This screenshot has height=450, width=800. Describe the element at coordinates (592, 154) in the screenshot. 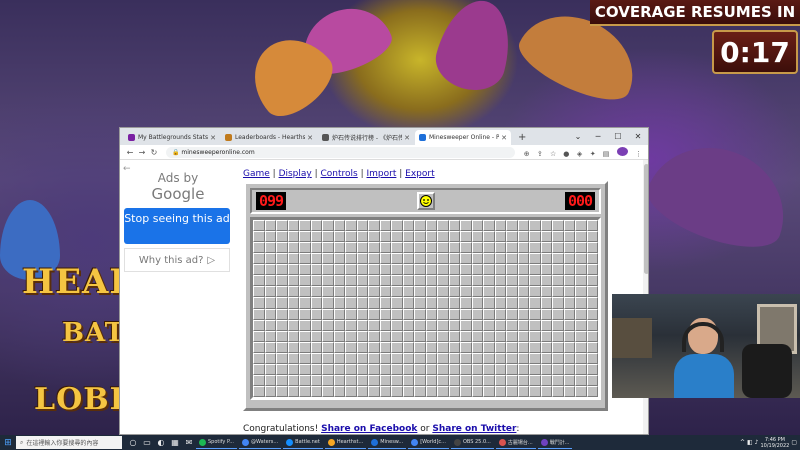

I see `puzzle-icon: ✦` at that location.